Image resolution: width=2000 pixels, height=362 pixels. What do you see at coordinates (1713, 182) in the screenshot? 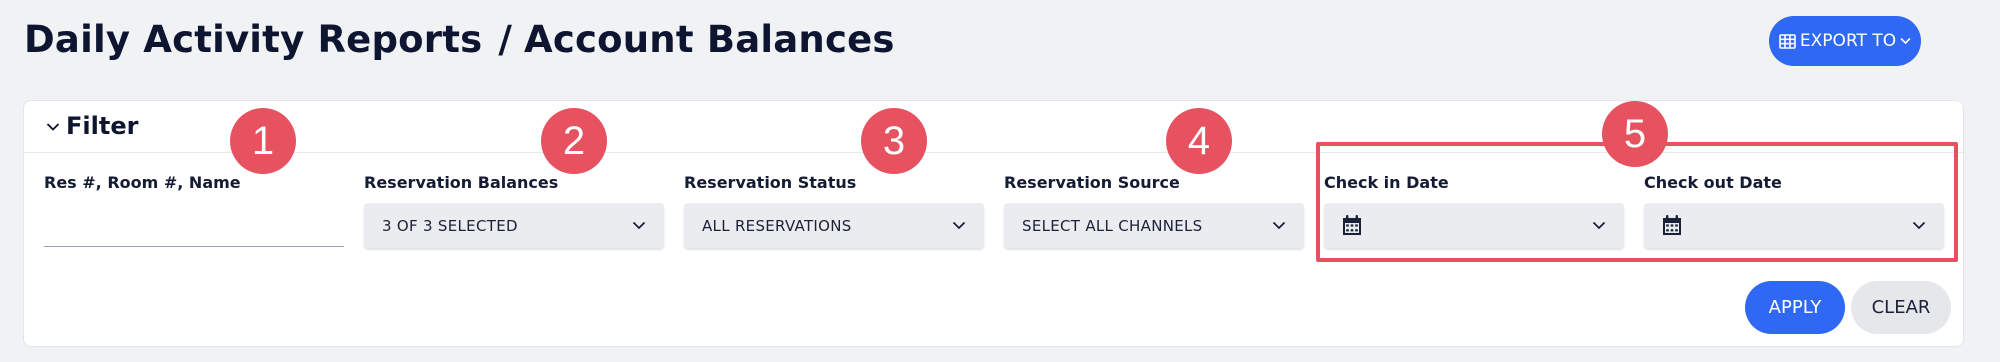
I see `check-out-label: Check out Date` at bounding box center [1713, 182].